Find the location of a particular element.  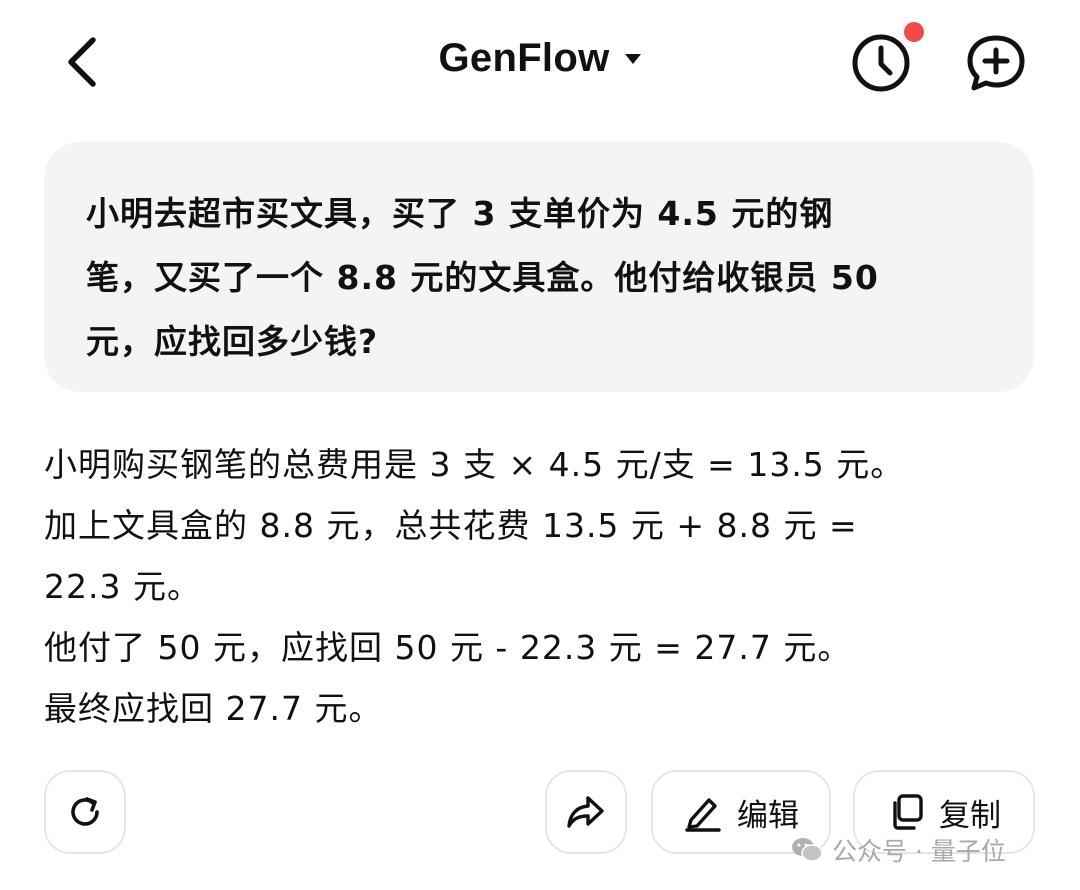

chat-plus-icon is located at coordinates (996, 63).